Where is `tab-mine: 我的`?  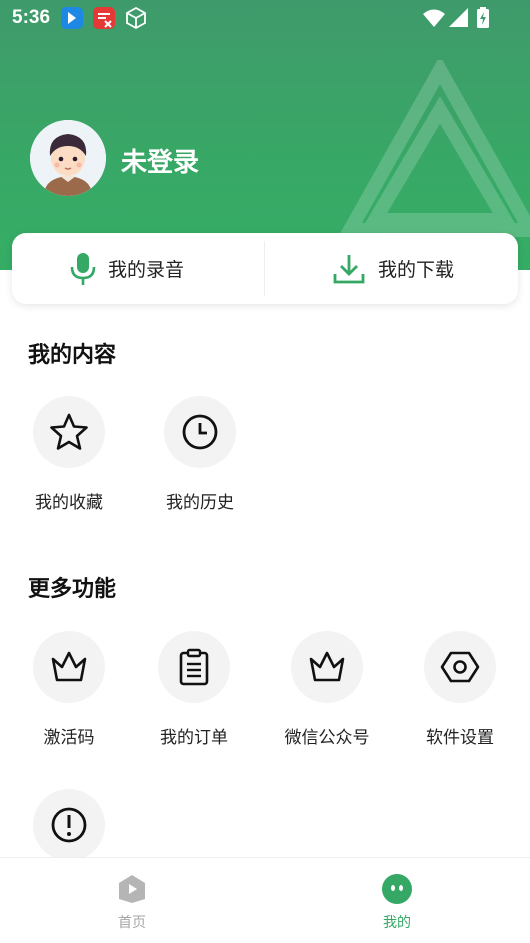 tab-mine: 我的 is located at coordinates (397, 900).